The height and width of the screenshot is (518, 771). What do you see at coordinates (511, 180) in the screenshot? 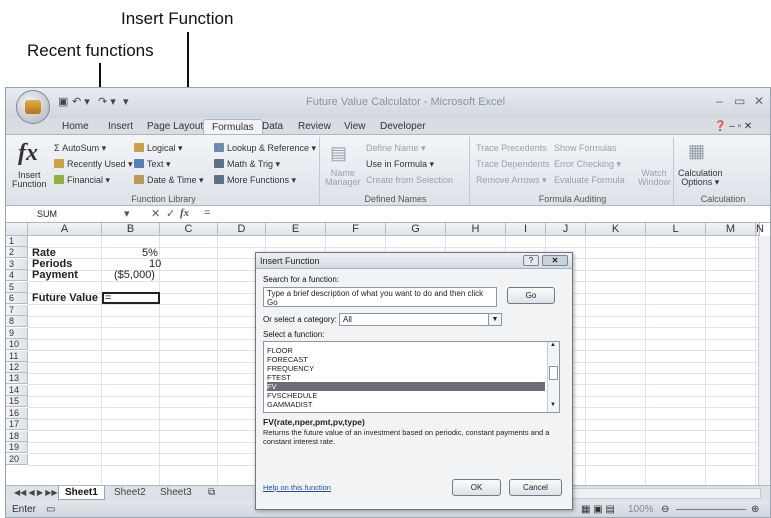
I see `remove-arrows-button: Remove Arrows ▾` at bounding box center [511, 180].